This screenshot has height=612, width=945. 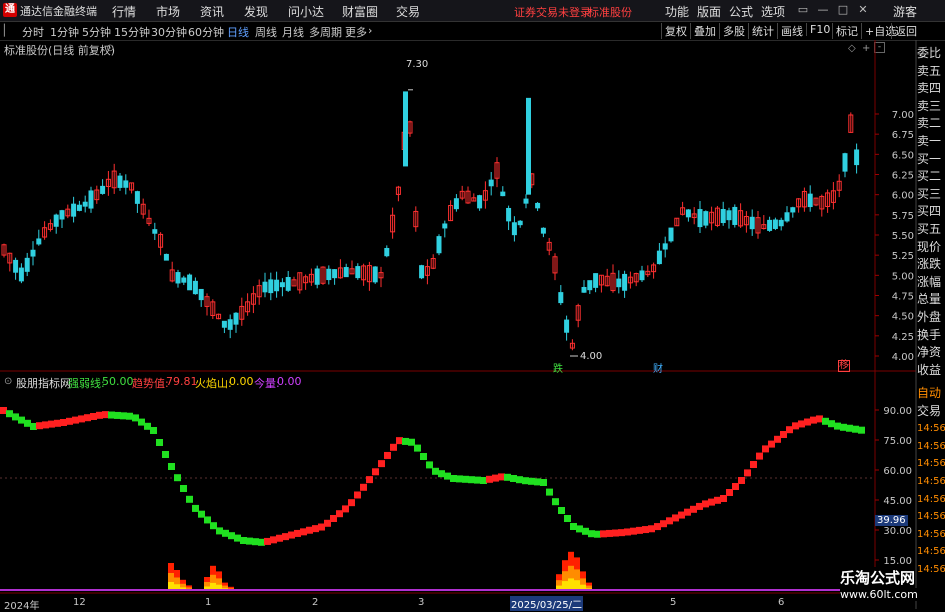 What do you see at coordinates (931, 72) in the screenshot?
I see `side-item-sell5: 卖五` at bounding box center [931, 72].